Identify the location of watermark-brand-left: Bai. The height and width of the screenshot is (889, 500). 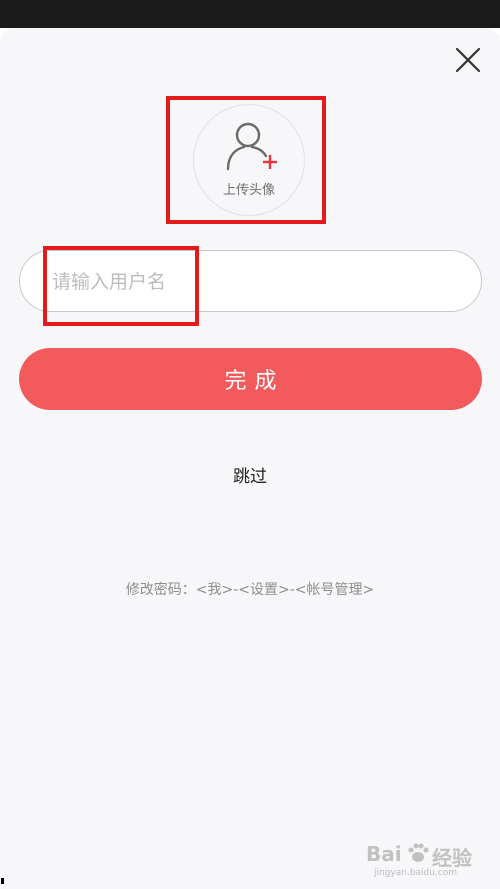
(384, 854).